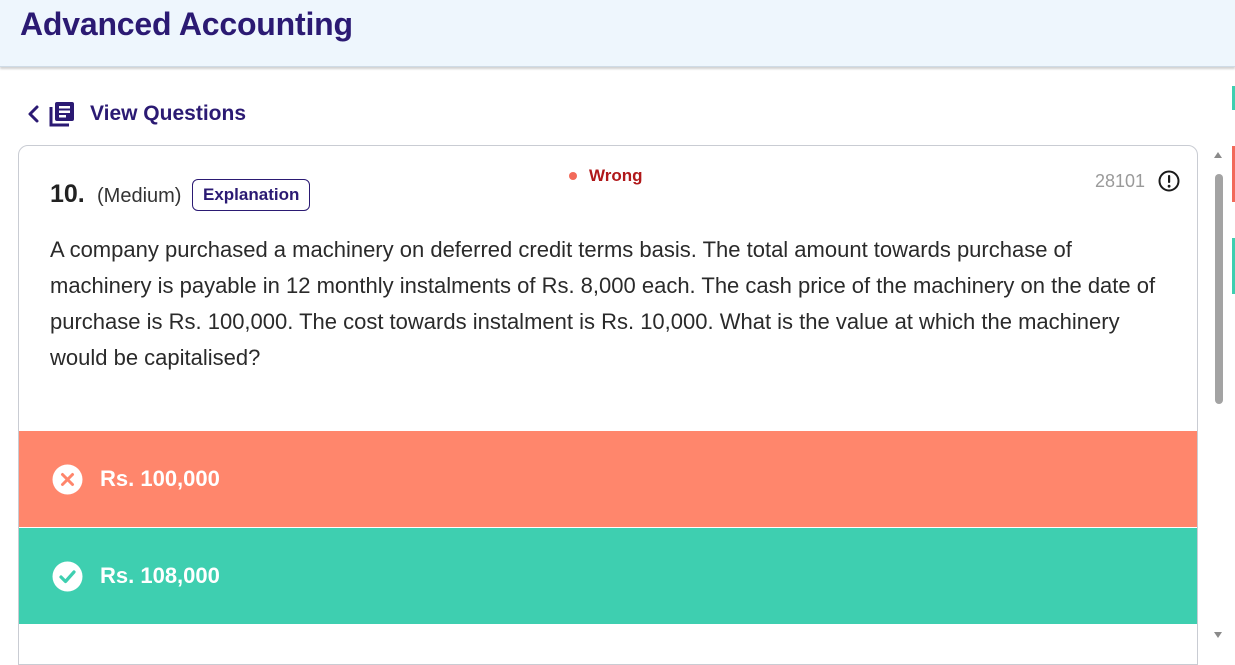 This screenshot has width=1235, height=665. Describe the element at coordinates (67, 479) in the screenshot. I see `x-circle-icon` at that location.